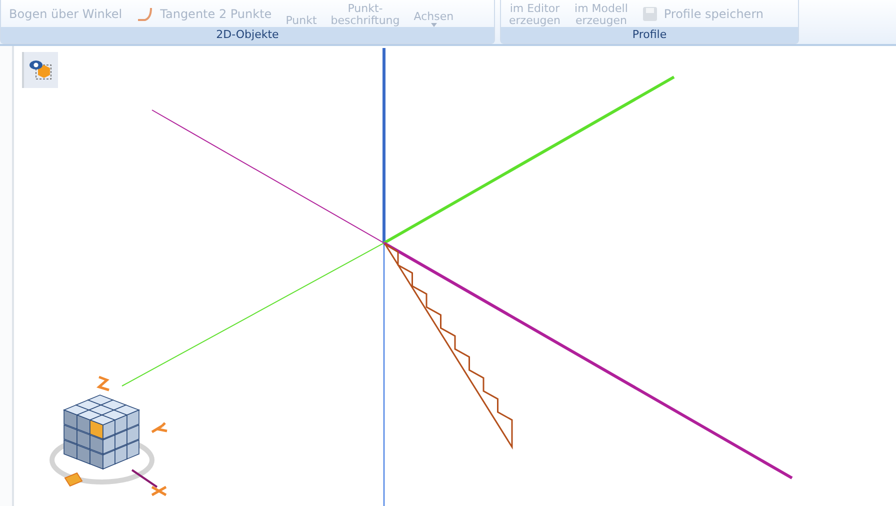  What do you see at coordinates (714, 13) in the screenshot?
I see `ribbon-label: Profile speichern` at bounding box center [714, 13].